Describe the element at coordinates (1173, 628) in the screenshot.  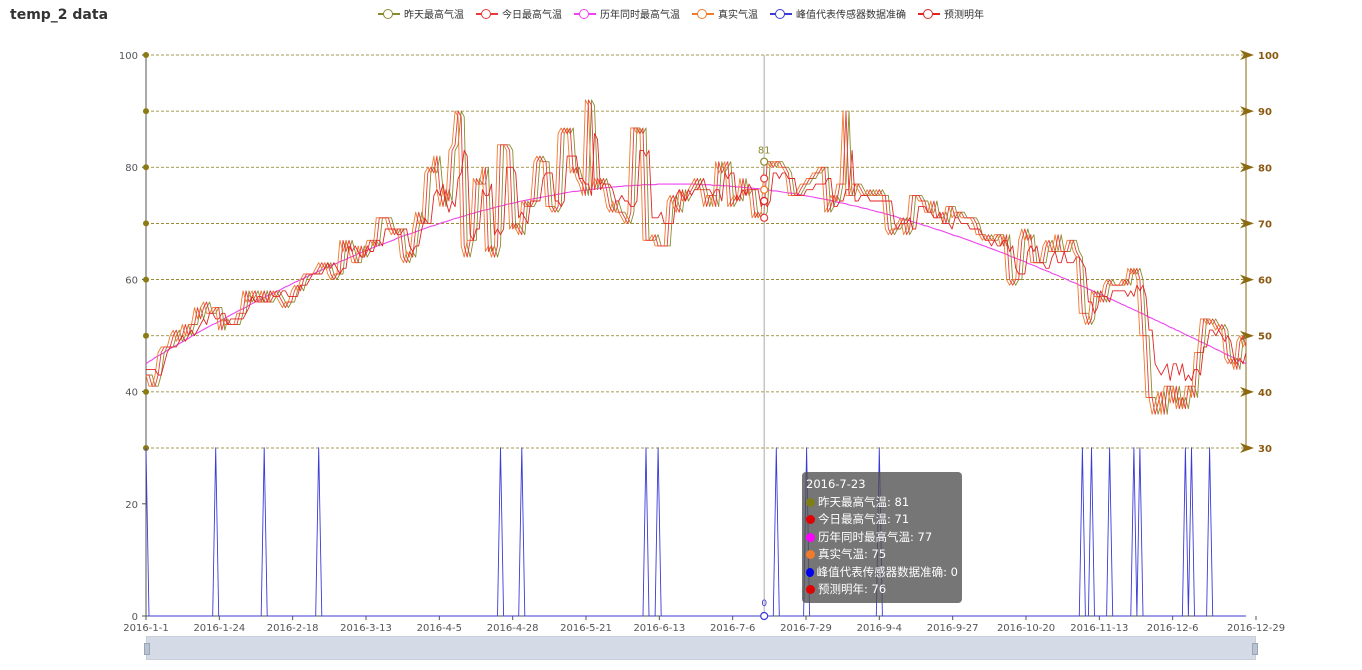
I see `x-tick-label: 2016-12-6` at that location.